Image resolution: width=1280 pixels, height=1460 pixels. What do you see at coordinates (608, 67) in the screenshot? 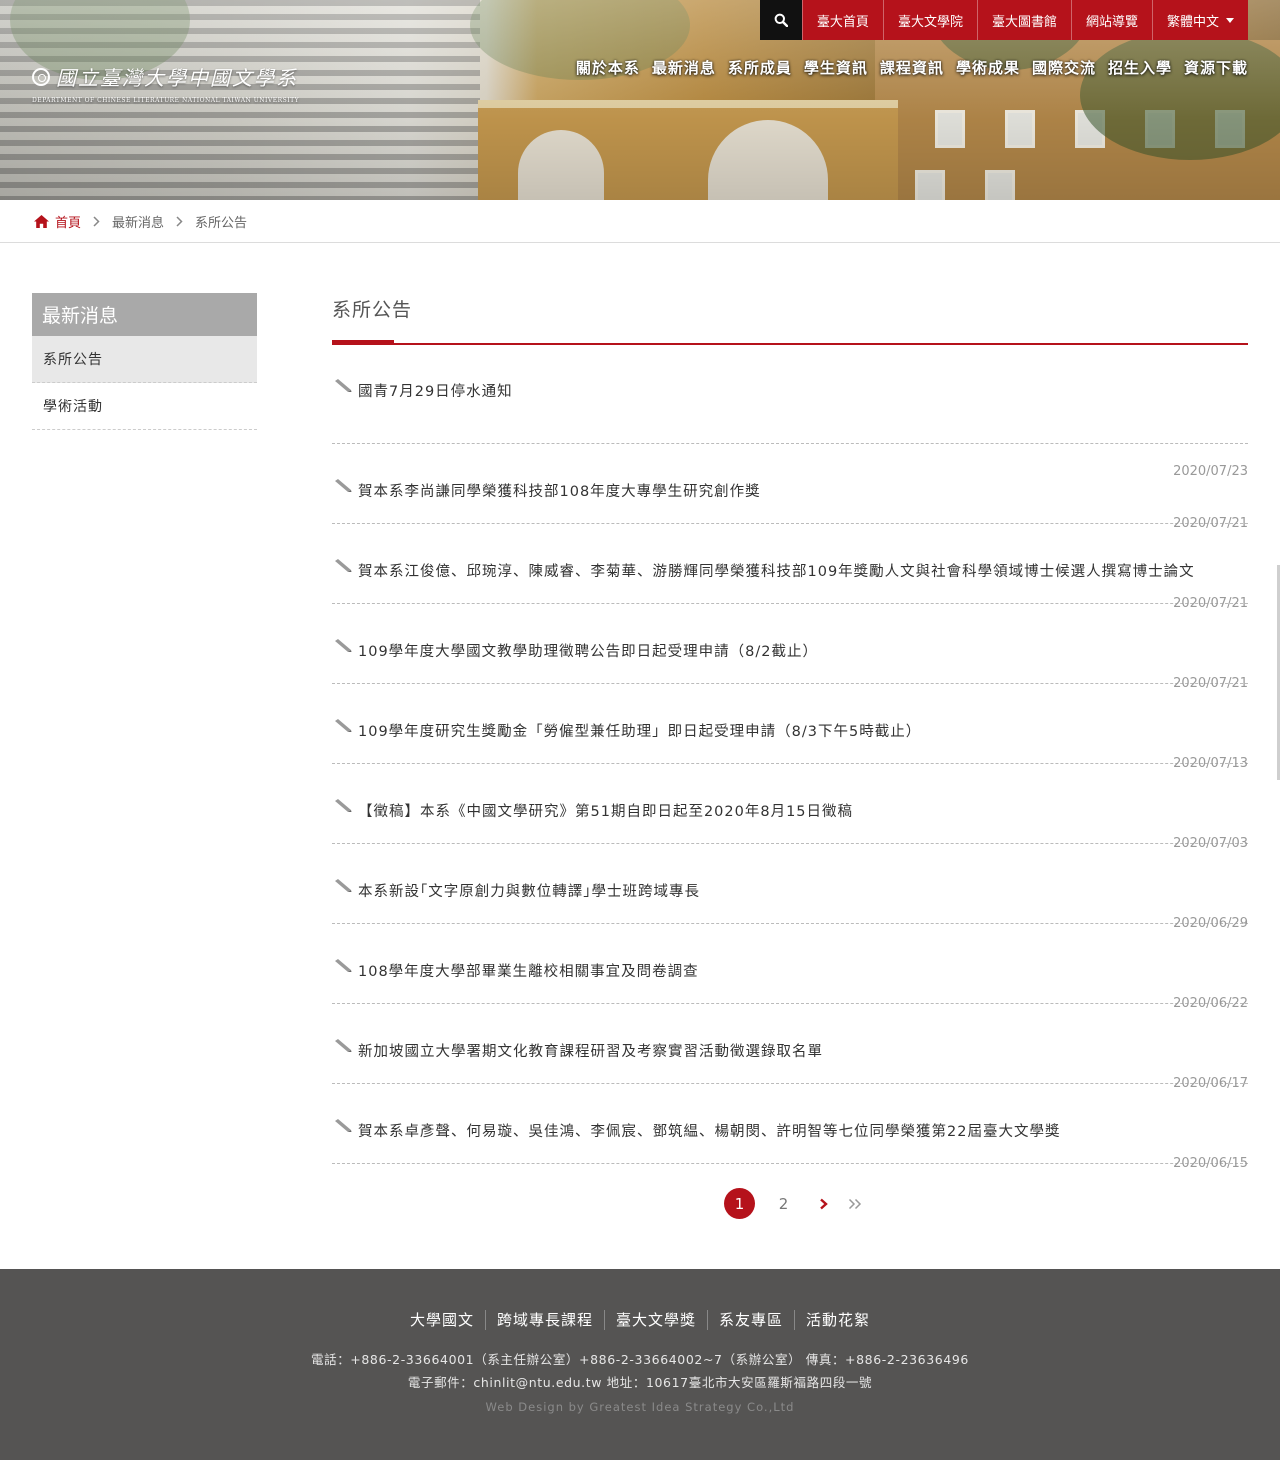
I see `nav-about: 關於本系` at bounding box center [608, 67].